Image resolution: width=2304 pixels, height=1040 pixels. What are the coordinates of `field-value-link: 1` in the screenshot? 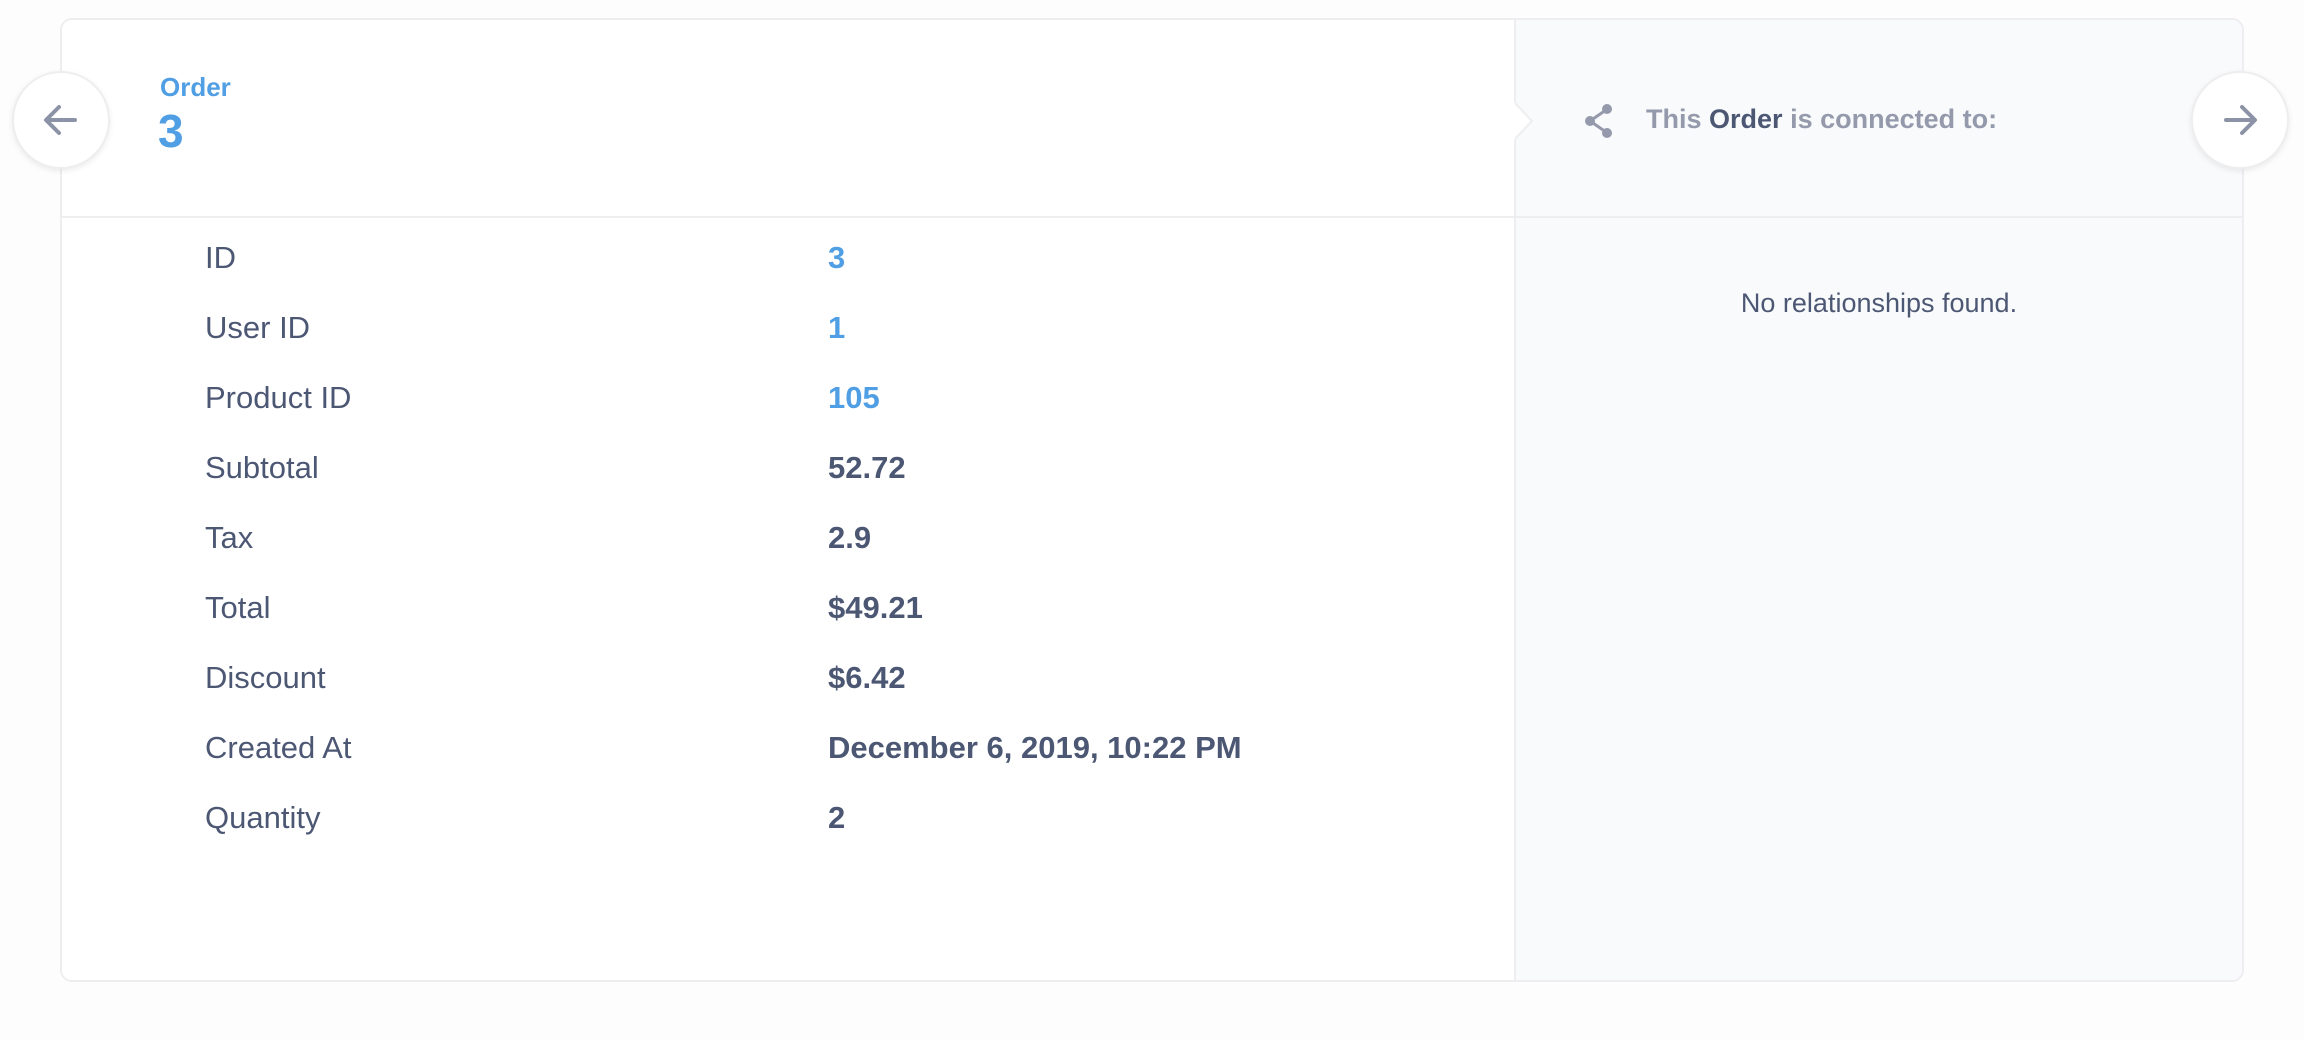 It's located at (836, 328).